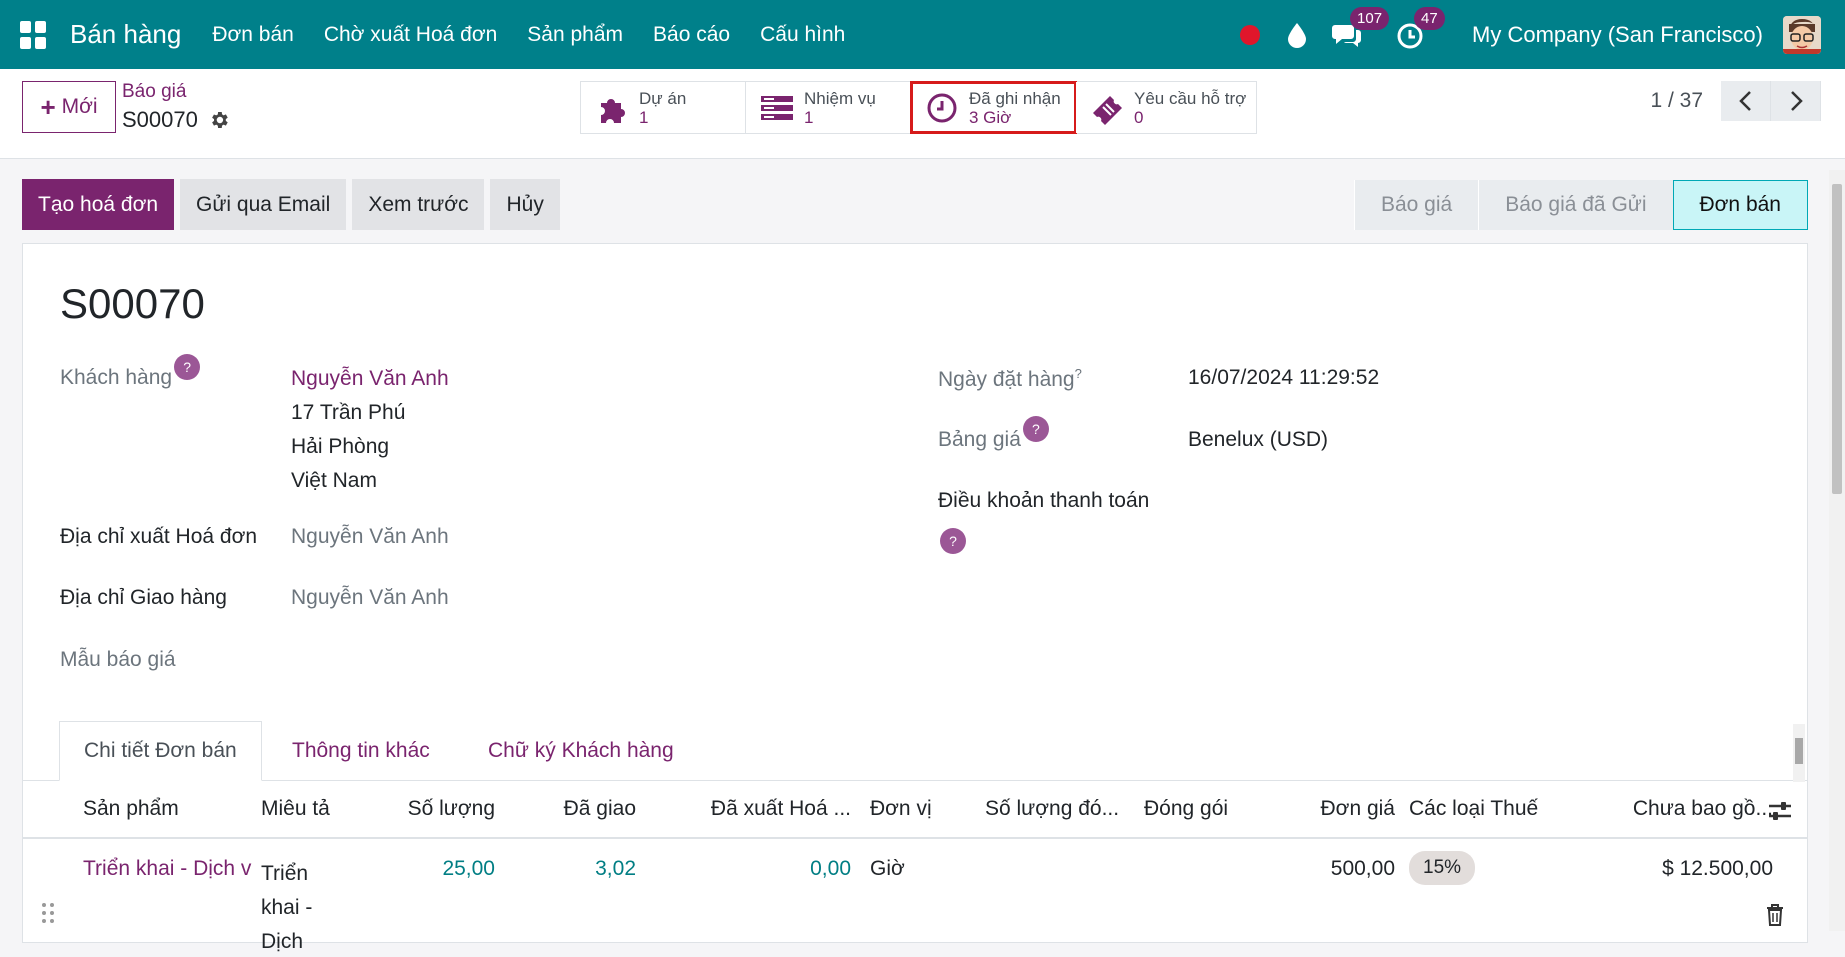 The width and height of the screenshot is (1845, 957). Describe the element at coordinates (802, 35) in the screenshot. I see `menu-configuration: Cấu hình` at that location.